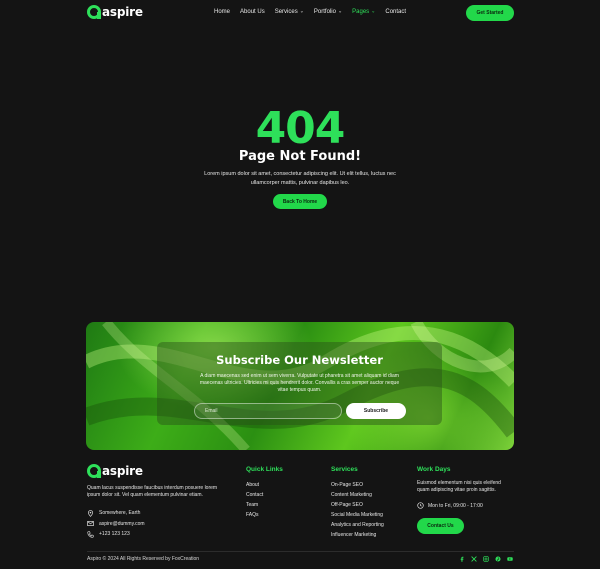 The image size is (600, 569). Describe the element at coordinates (490, 13) in the screenshot. I see `get-started-button: Get Started` at that location.